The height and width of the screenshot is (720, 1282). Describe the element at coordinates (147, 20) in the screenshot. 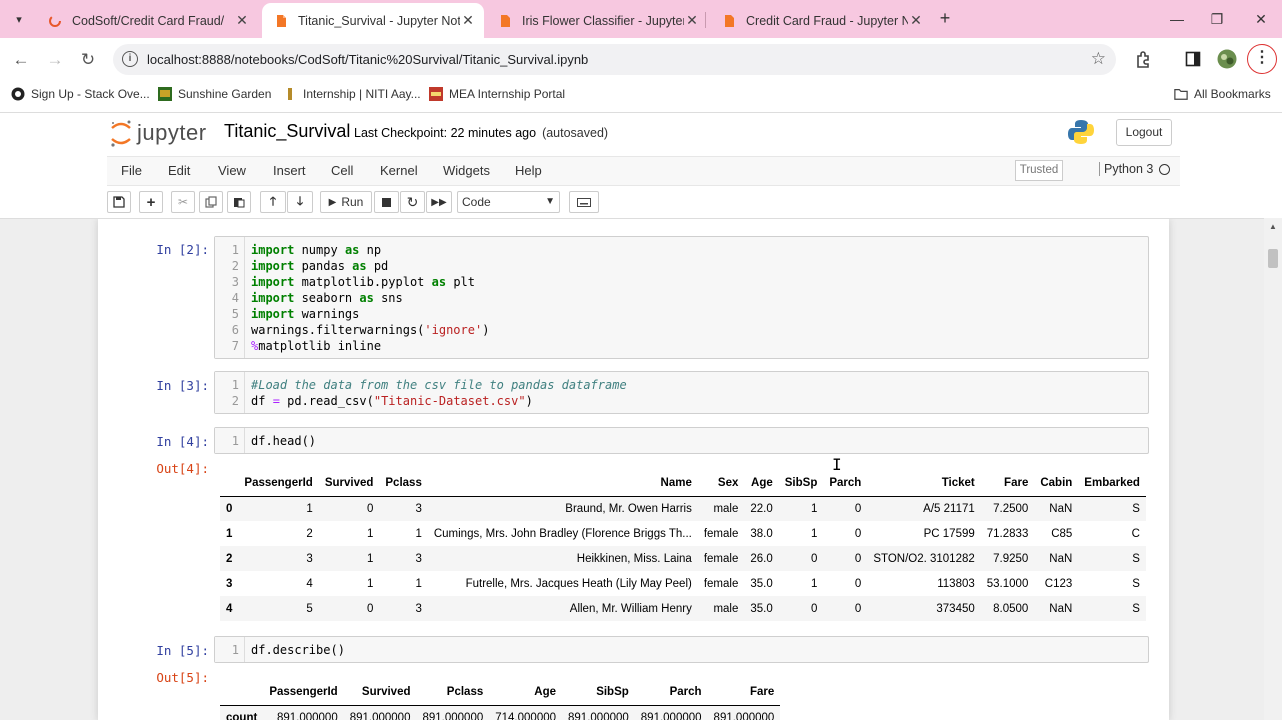

I see `tab-codsoft: CodSoft/Credit Card Fraud/ ✕` at that location.